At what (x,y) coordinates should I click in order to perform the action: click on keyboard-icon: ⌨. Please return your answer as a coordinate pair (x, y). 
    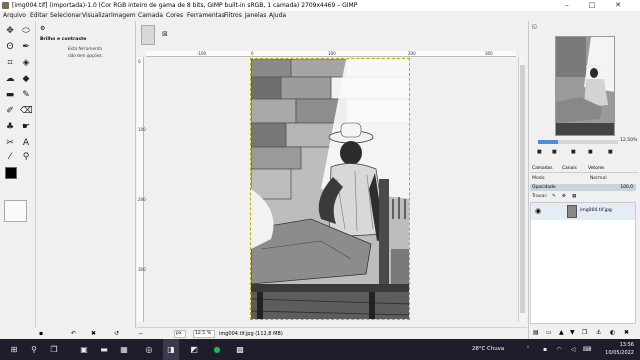
    Looking at the image, I should click on (587, 349).